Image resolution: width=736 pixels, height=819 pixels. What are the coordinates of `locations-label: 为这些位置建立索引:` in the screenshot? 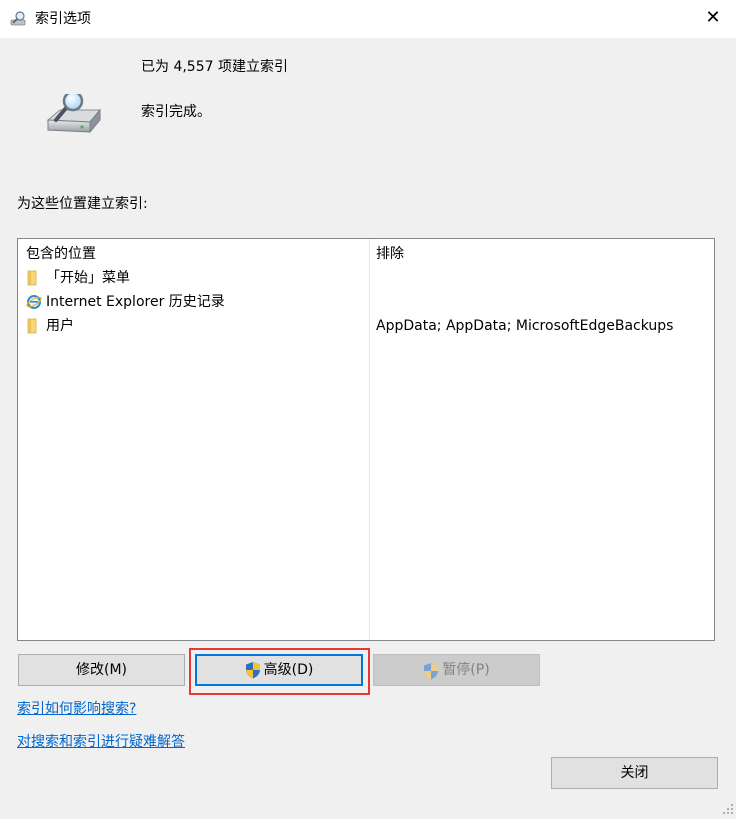 It's located at (82, 204).